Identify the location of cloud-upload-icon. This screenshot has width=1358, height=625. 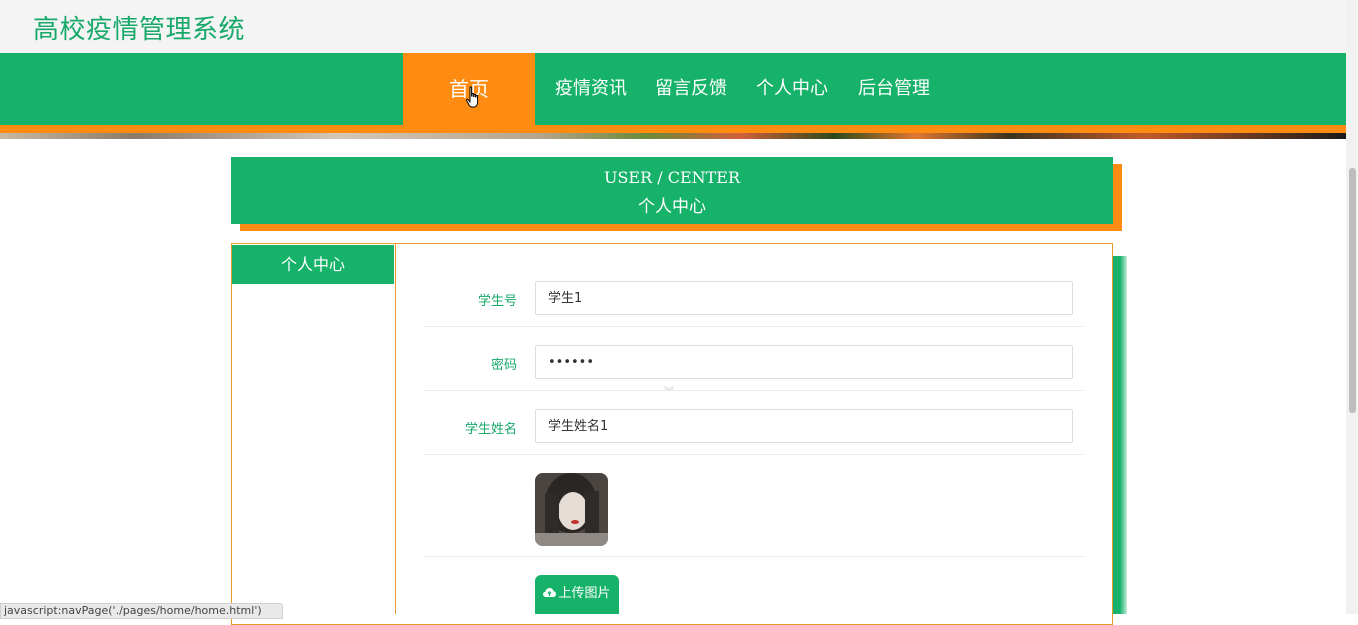
(550, 592).